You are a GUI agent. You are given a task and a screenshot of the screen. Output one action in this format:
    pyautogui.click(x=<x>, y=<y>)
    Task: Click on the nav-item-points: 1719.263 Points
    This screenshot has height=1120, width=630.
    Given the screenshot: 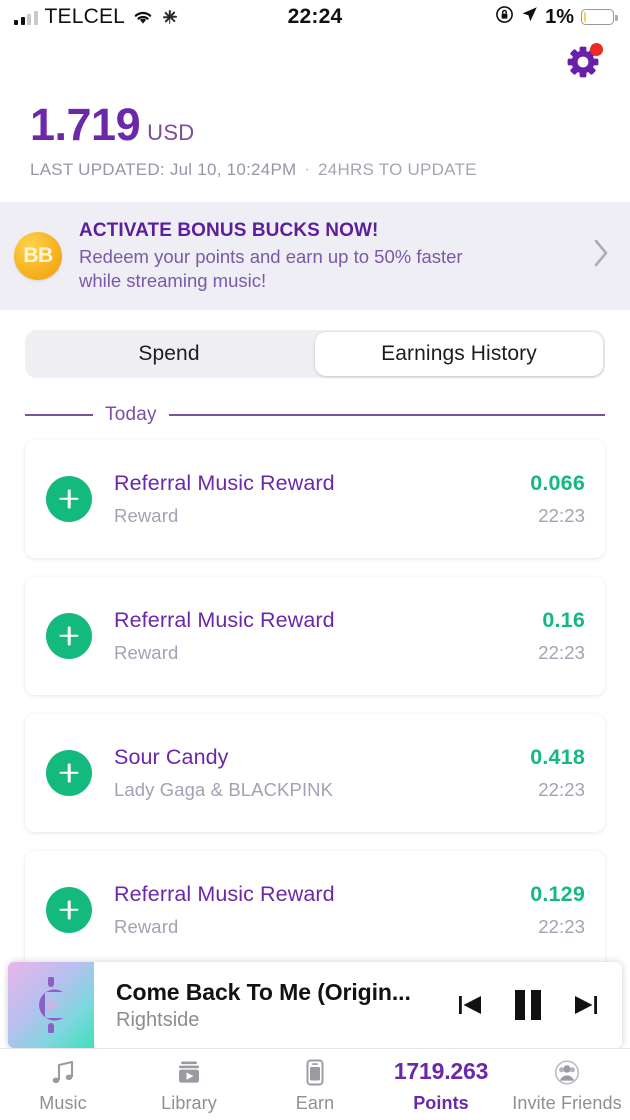 What is the action you would take?
    pyautogui.click(x=441, y=1084)
    